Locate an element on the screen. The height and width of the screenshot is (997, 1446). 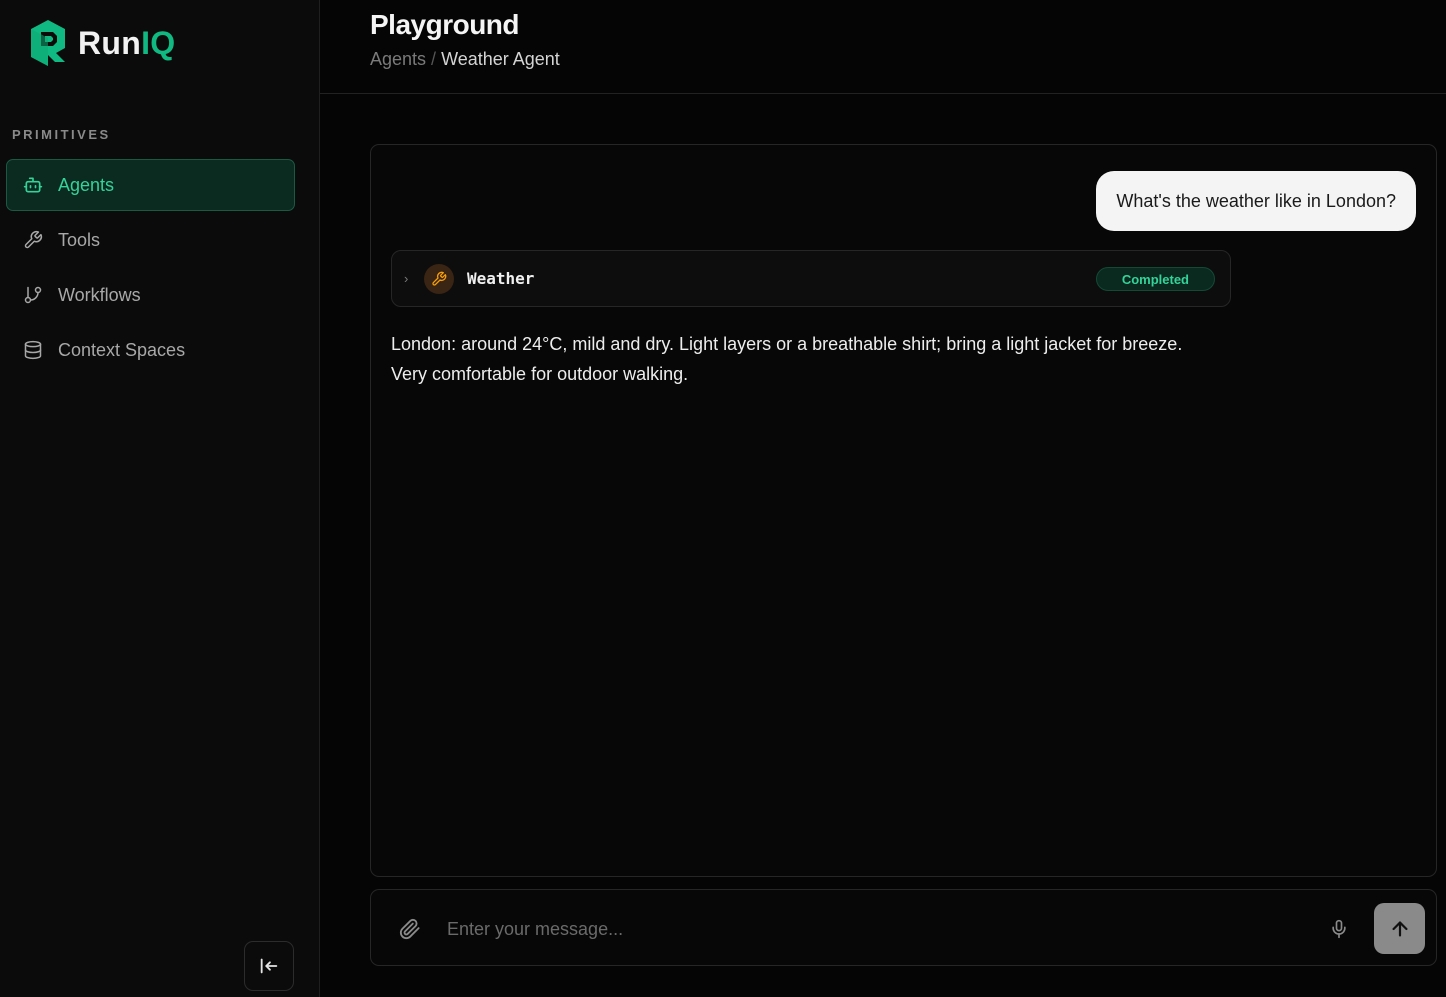
sidebar-item-workflows: Workflows is located at coordinates (150, 295).